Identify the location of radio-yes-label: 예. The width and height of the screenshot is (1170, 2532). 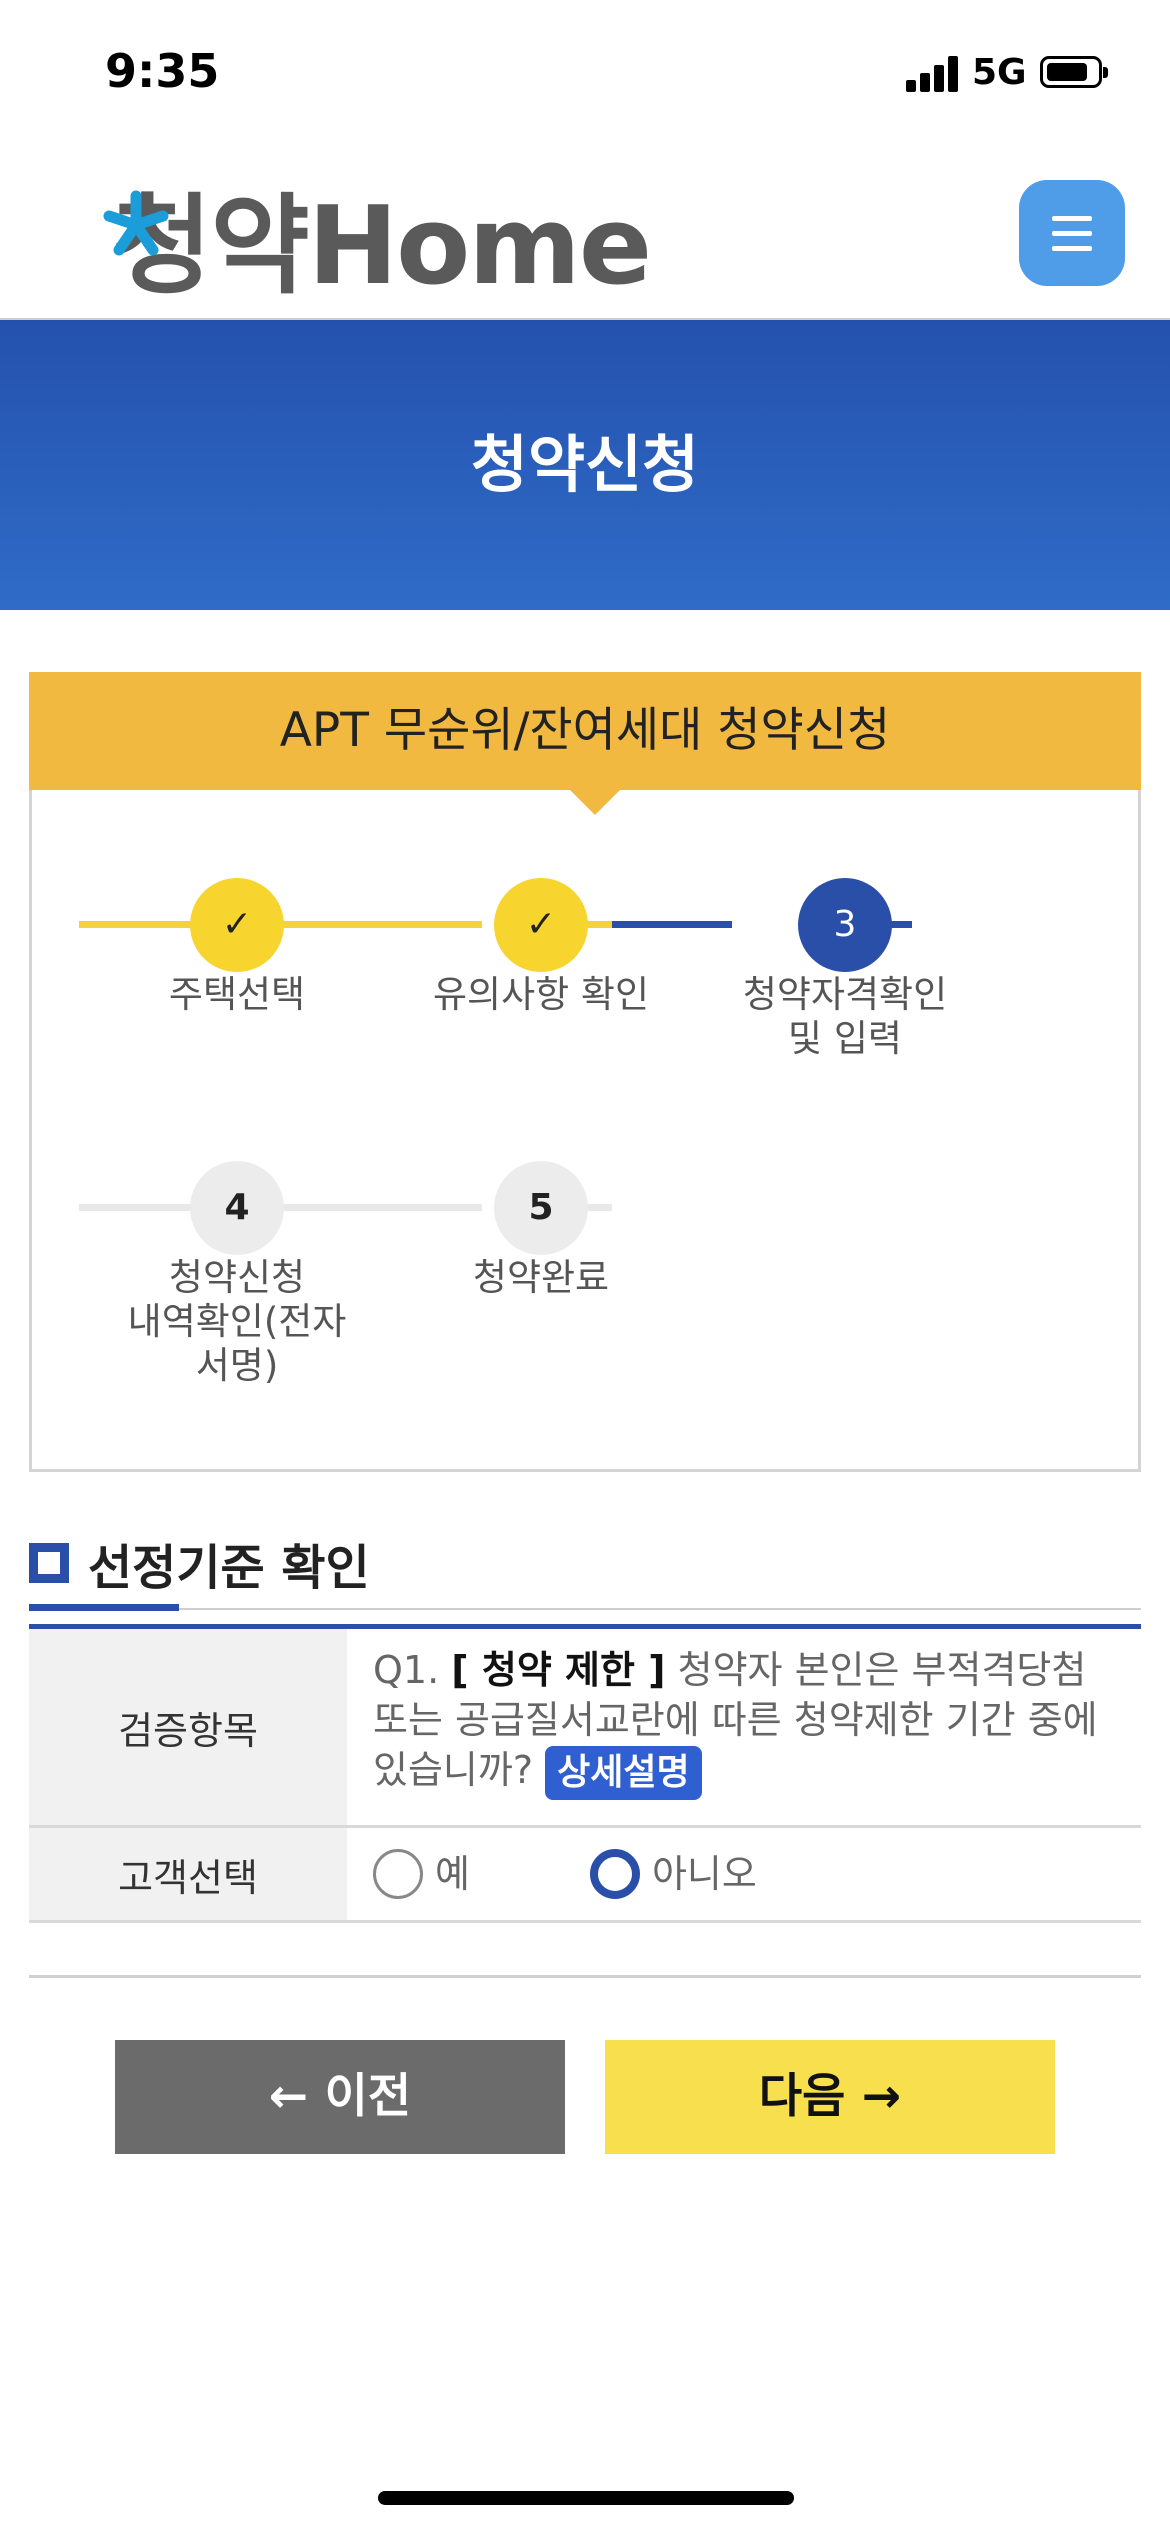
(452, 1874).